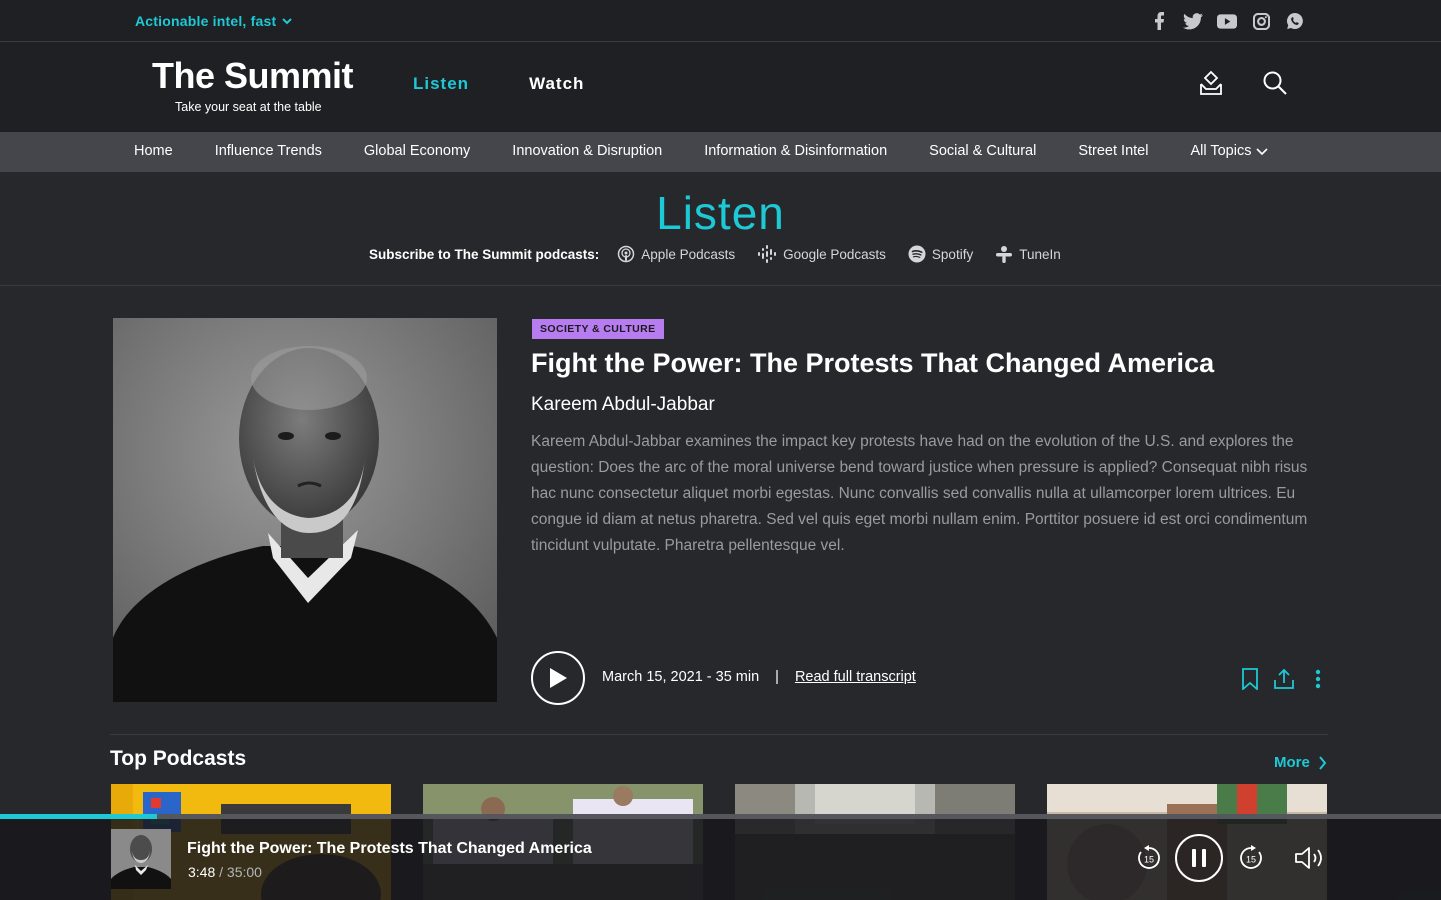  I want to click on category-influence-trends: Influence Trends, so click(268, 151).